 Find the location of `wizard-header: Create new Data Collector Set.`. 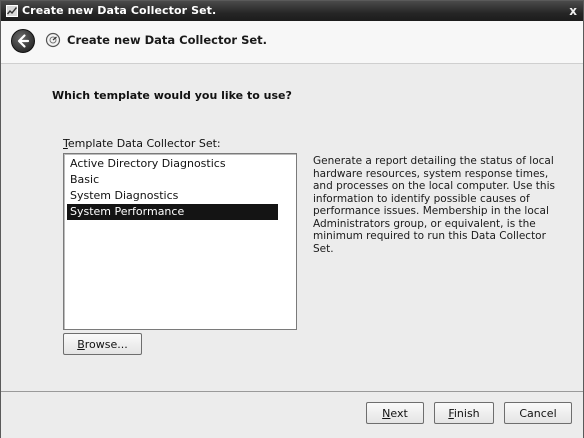

wizard-header: Create new Data Collector Set. is located at coordinates (292, 42).